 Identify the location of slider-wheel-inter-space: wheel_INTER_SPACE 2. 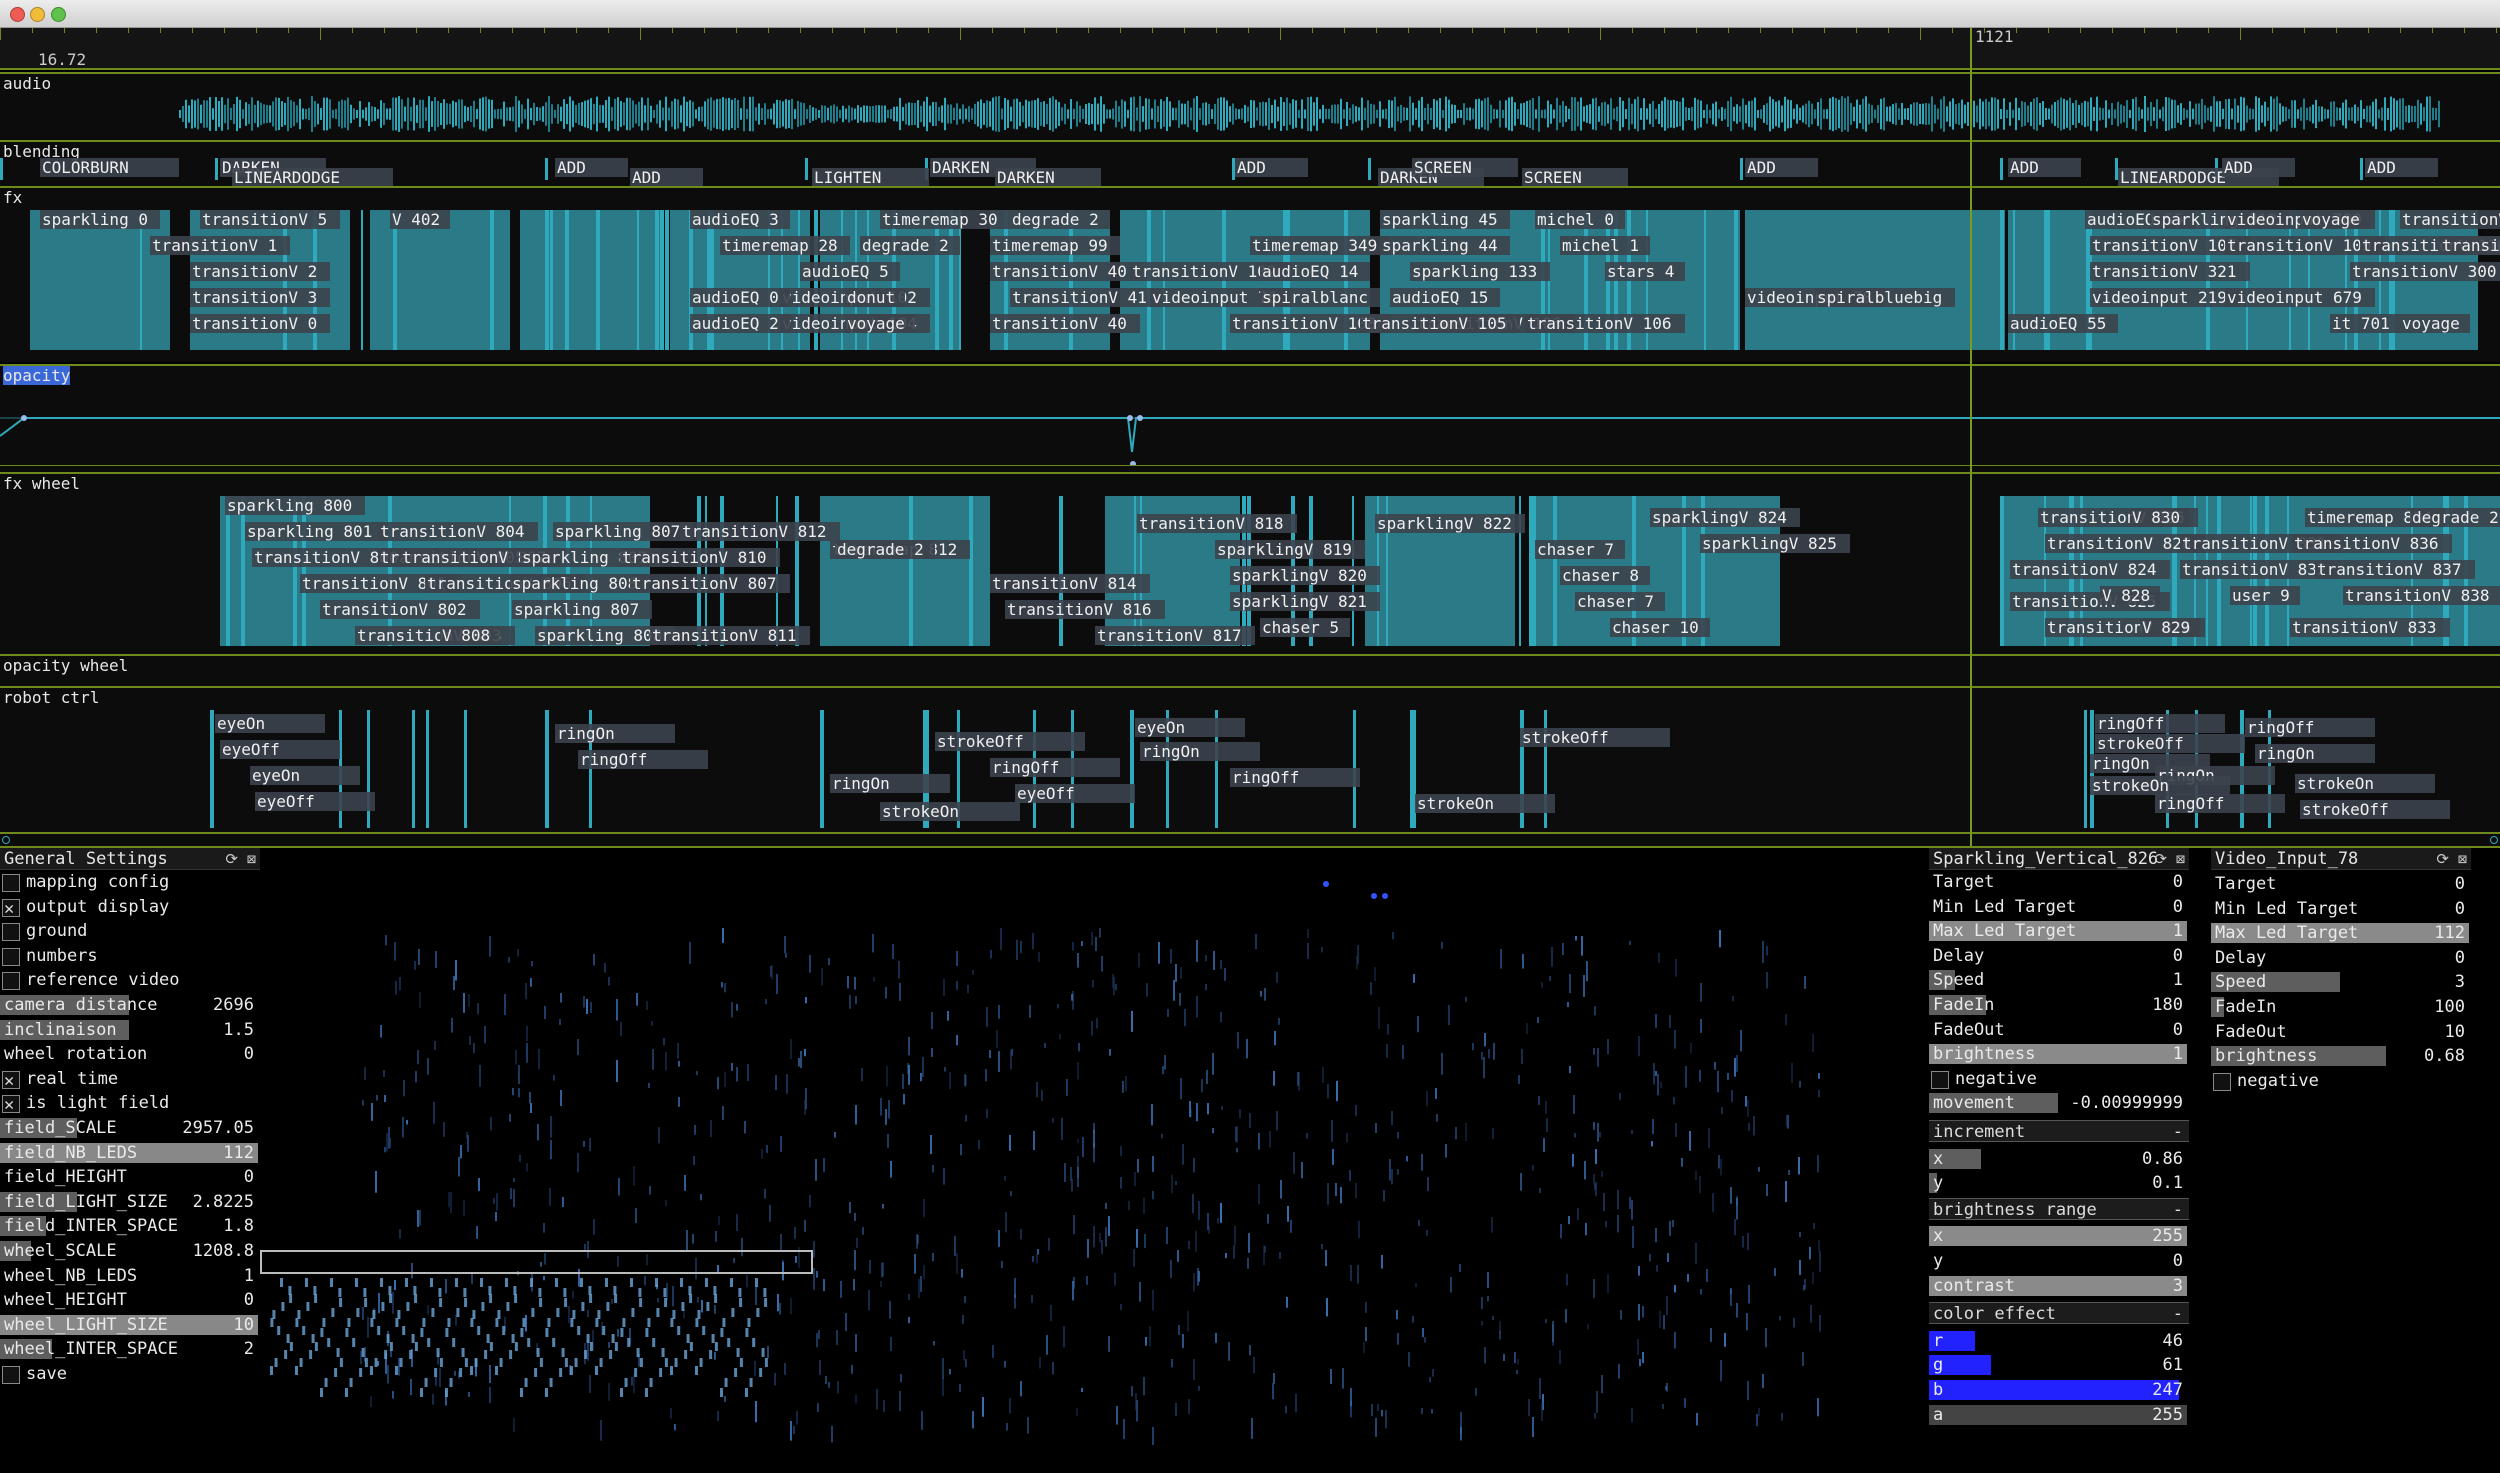
(130, 1349).